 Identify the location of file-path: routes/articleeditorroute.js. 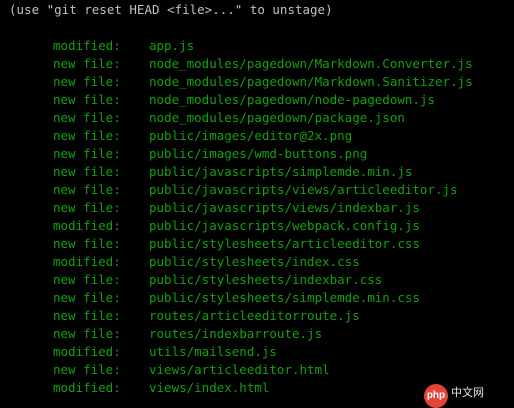
(254, 315).